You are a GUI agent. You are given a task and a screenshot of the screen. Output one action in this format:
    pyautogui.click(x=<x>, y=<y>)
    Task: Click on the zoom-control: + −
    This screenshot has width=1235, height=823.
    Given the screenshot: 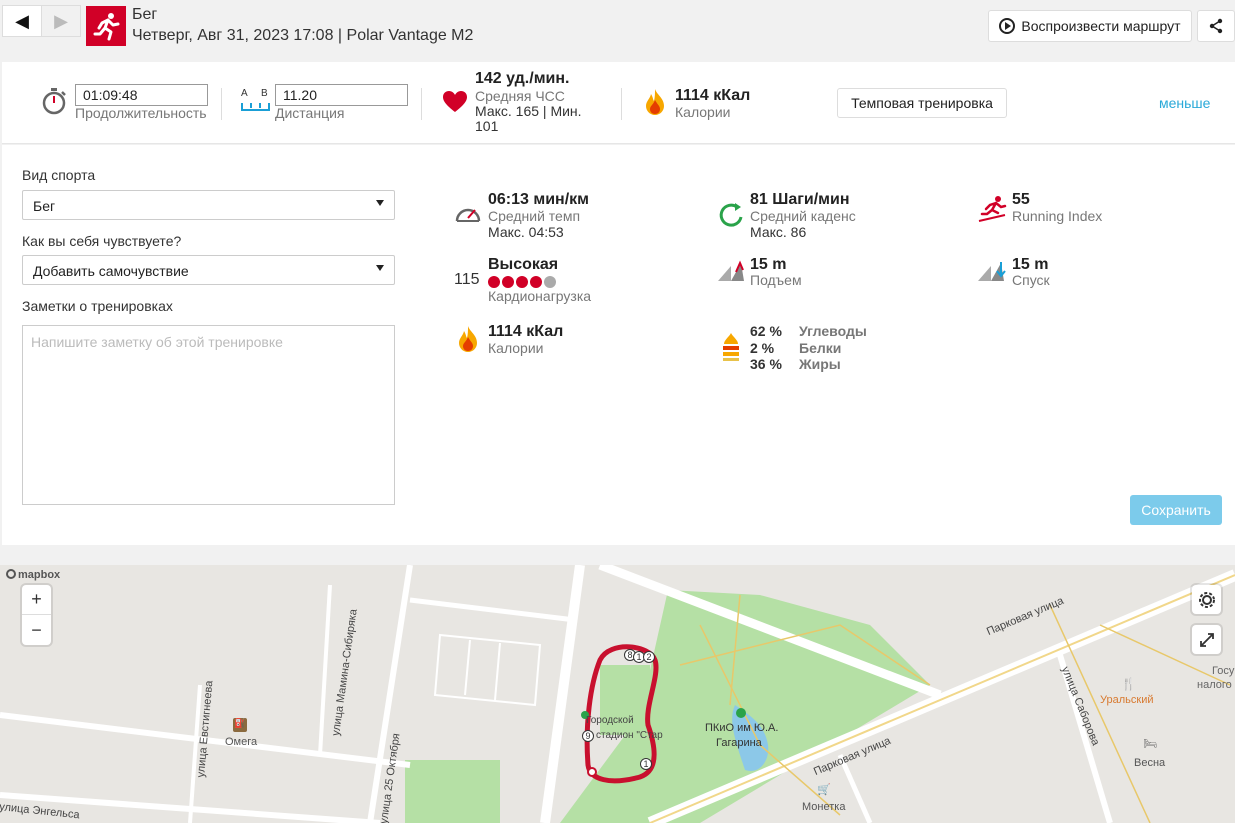 What is the action you would take?
    pyautogui.click(x=36, y=615)
    